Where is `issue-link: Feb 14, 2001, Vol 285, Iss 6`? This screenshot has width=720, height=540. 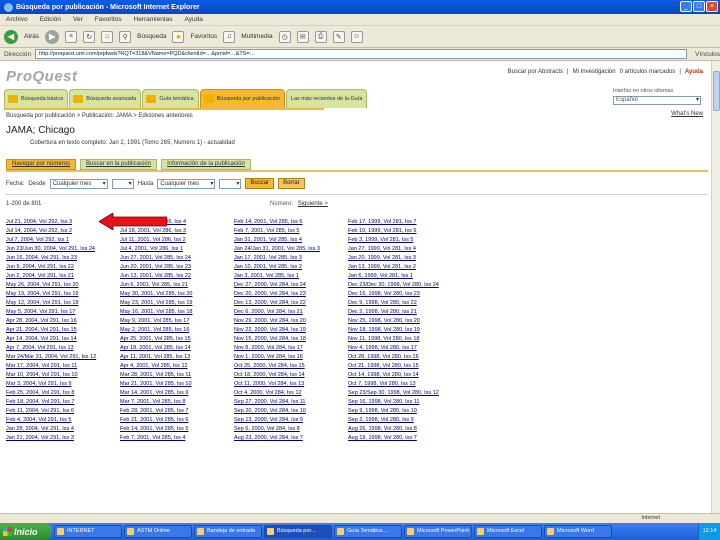 issue-link: Feb 14, 2001, Vol 285, Iss 6 is located at coordinates (285, 222).